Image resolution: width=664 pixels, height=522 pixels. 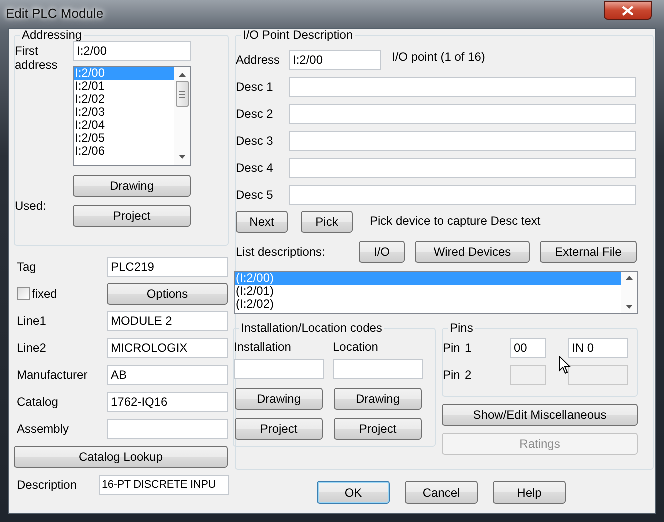 I want to click on hint-text: Pick device to capture Desc text, so click(x=455, y=221).